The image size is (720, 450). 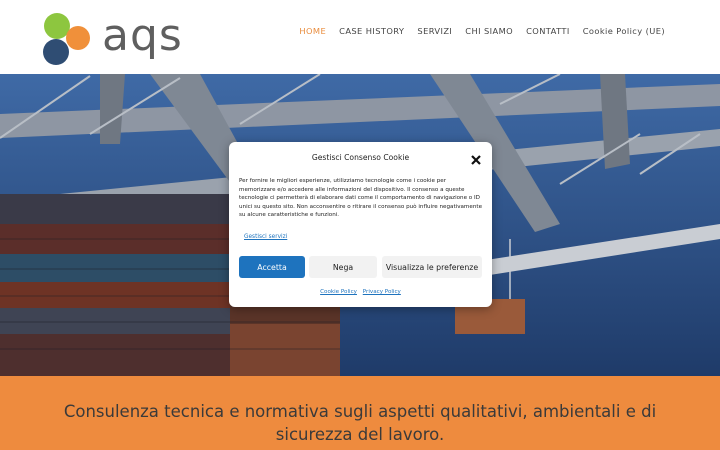 What do you see at coordinates (624, 31) in the screenshot?
I see `nav-cookie-policy: Cookie Policy (UE)` at bounding box center [624, 31].